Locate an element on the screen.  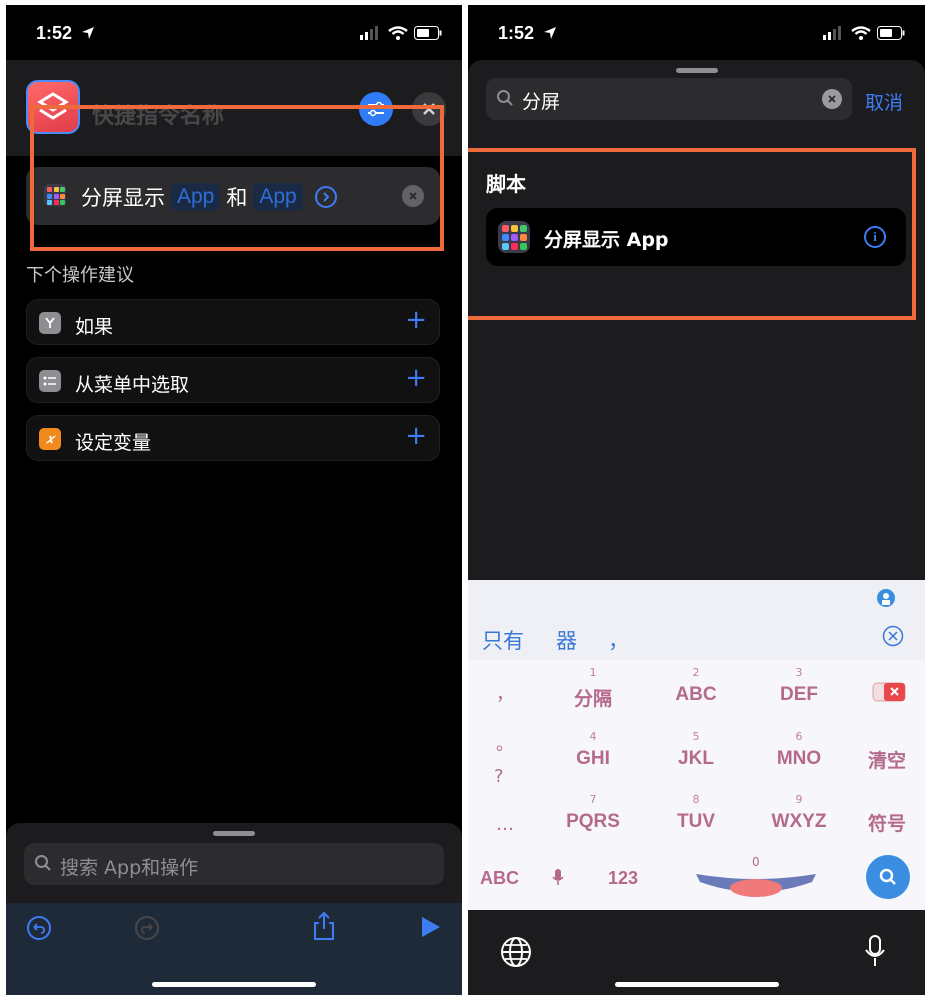
key-ghi: GHI is located at coordinates (593, 759).